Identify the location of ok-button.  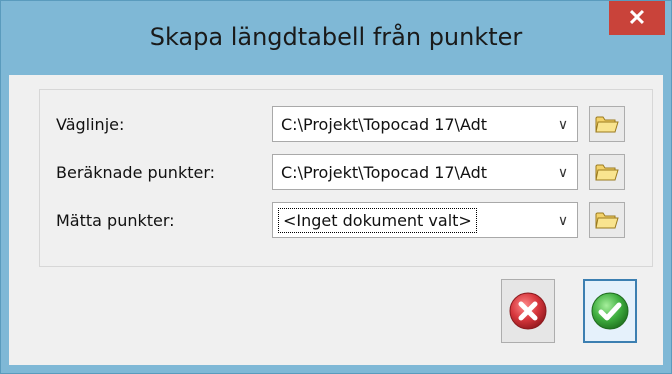
(610, 311).